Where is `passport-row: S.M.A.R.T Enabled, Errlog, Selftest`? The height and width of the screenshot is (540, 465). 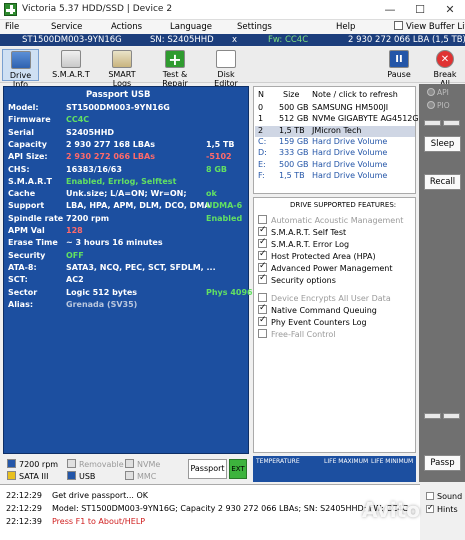
passport-row: S.M.A.R.T Enabled, Errlog, Selftest is located at coordinates (128, 183).